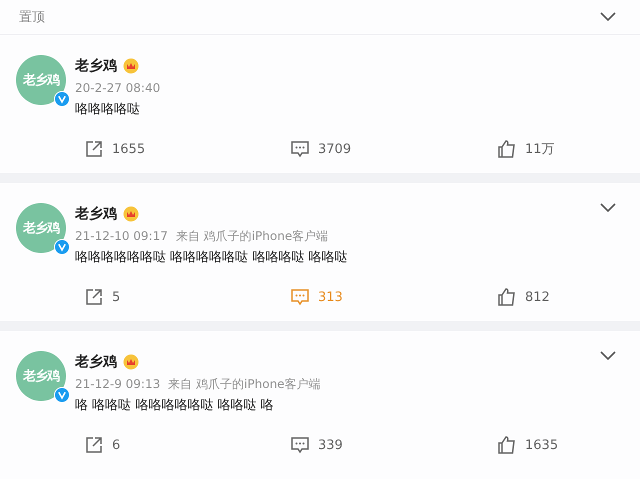  What do you see at coordinates (321, 149) in the screenshot?
I see `comment-button: 3709` at bounding box center [321, 149].